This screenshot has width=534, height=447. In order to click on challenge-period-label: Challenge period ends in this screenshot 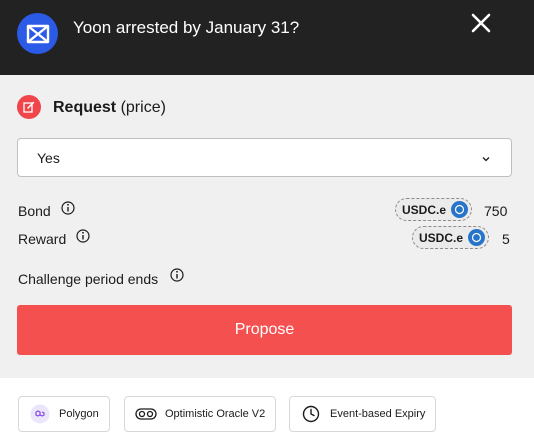, I will do `click(88, 279)`.